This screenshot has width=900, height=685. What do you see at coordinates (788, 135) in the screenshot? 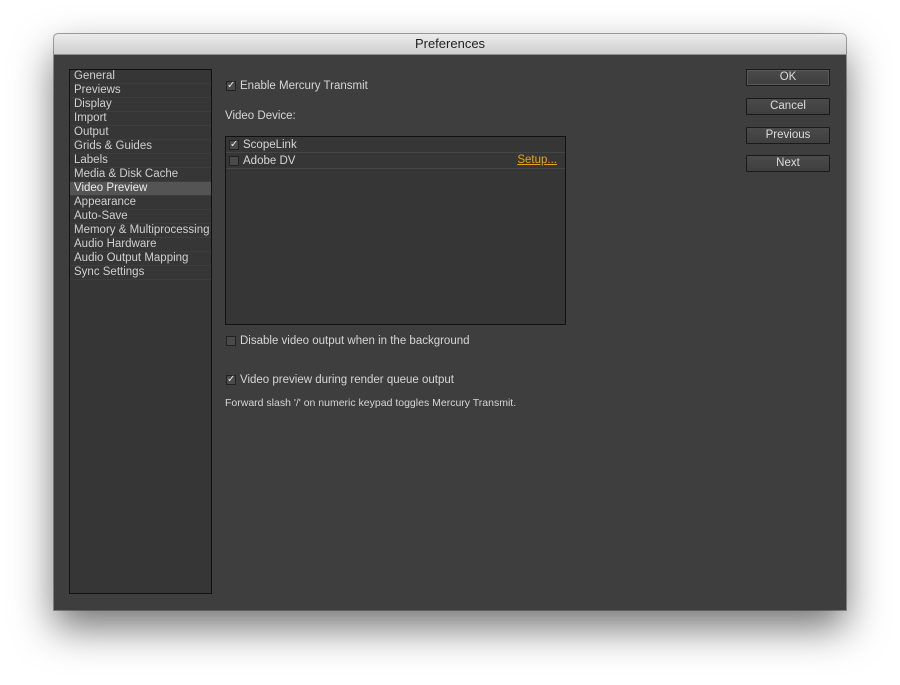
I see `previous-button: Previous` at bounding box center [788, 135].